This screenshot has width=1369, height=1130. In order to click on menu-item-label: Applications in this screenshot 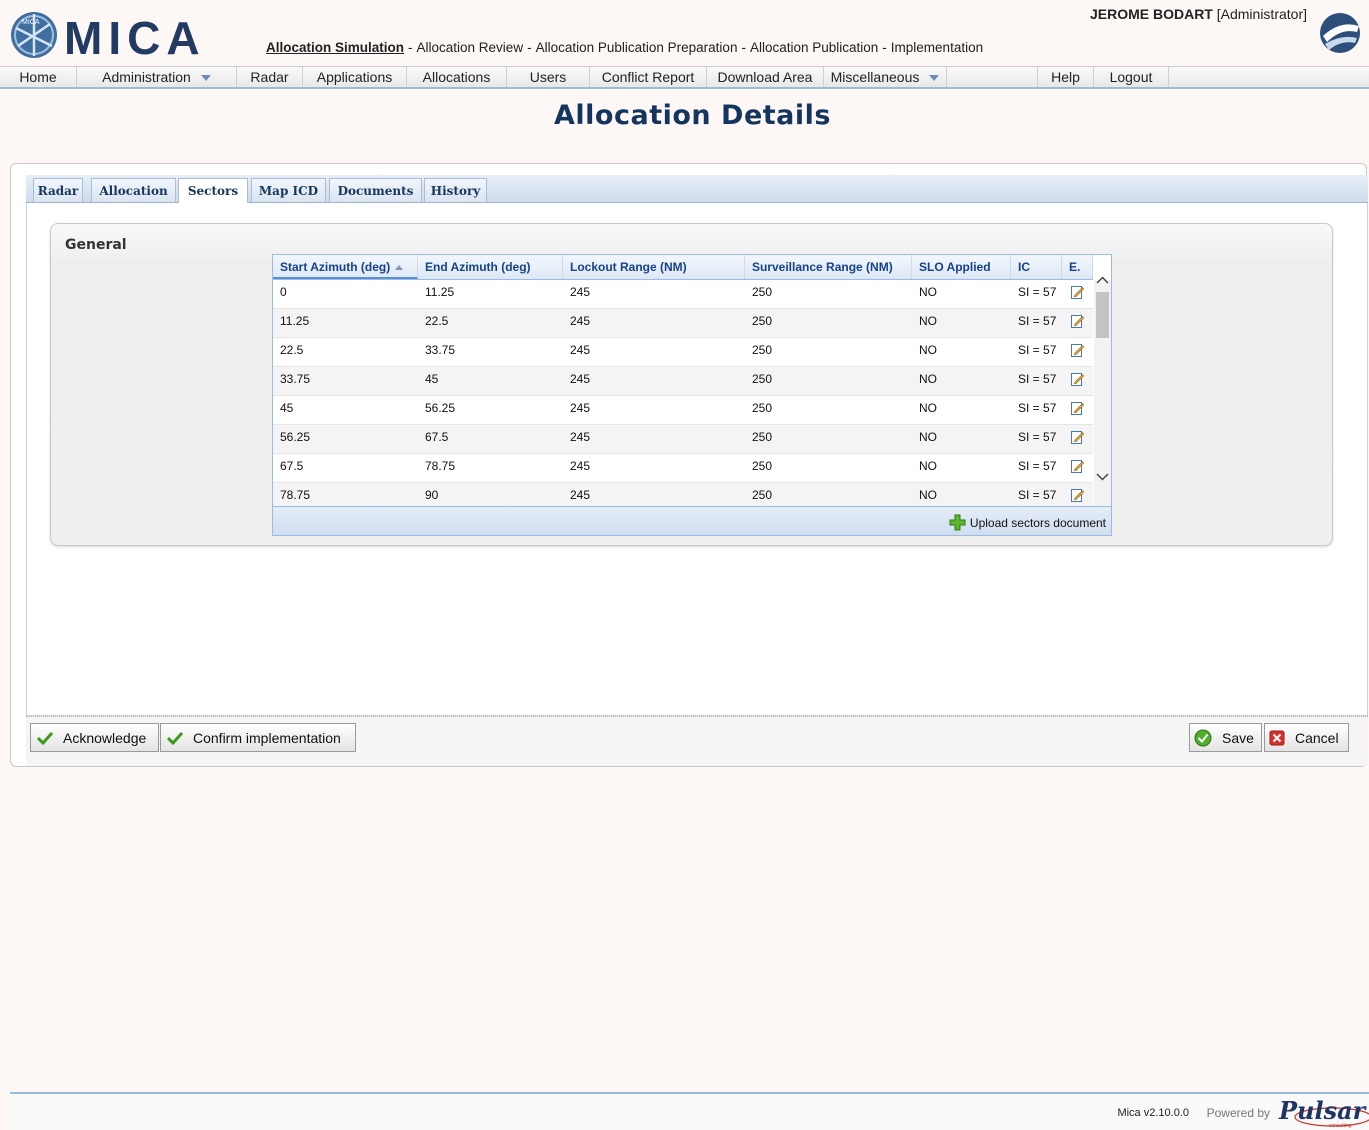, I will do `click(354, 77)`.